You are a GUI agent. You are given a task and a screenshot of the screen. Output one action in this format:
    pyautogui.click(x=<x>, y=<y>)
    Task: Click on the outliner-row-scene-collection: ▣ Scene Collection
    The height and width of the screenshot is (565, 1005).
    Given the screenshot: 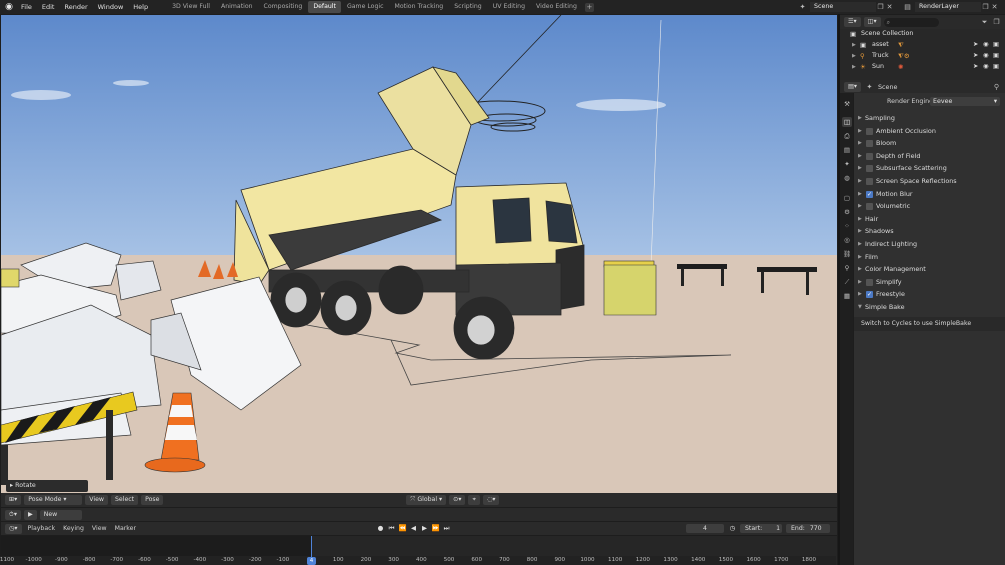 What is the action you would take?
    pyautogui.click(x=922, y=34)
    